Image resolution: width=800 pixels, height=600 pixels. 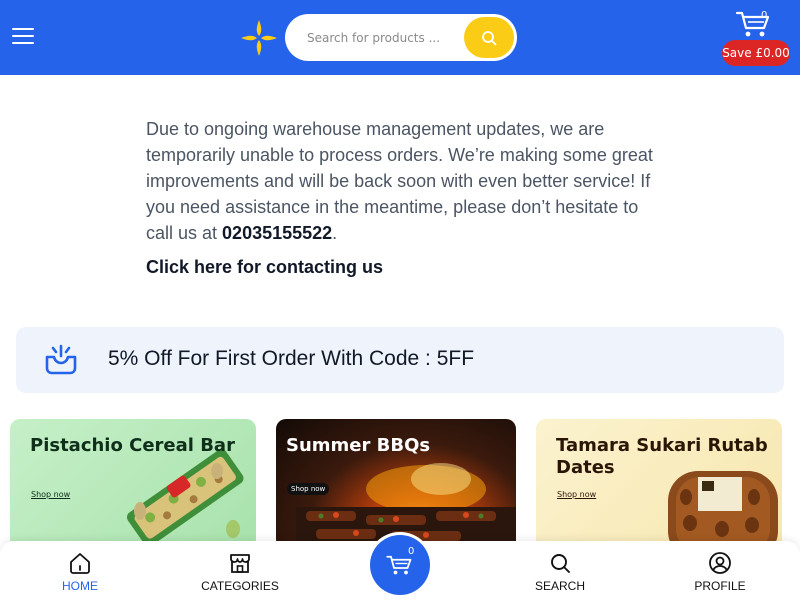 What do you see at coordinates (80, 586) in the screenshot?
I see `nav-home-label: HOME` at bounding box center [80, 586].